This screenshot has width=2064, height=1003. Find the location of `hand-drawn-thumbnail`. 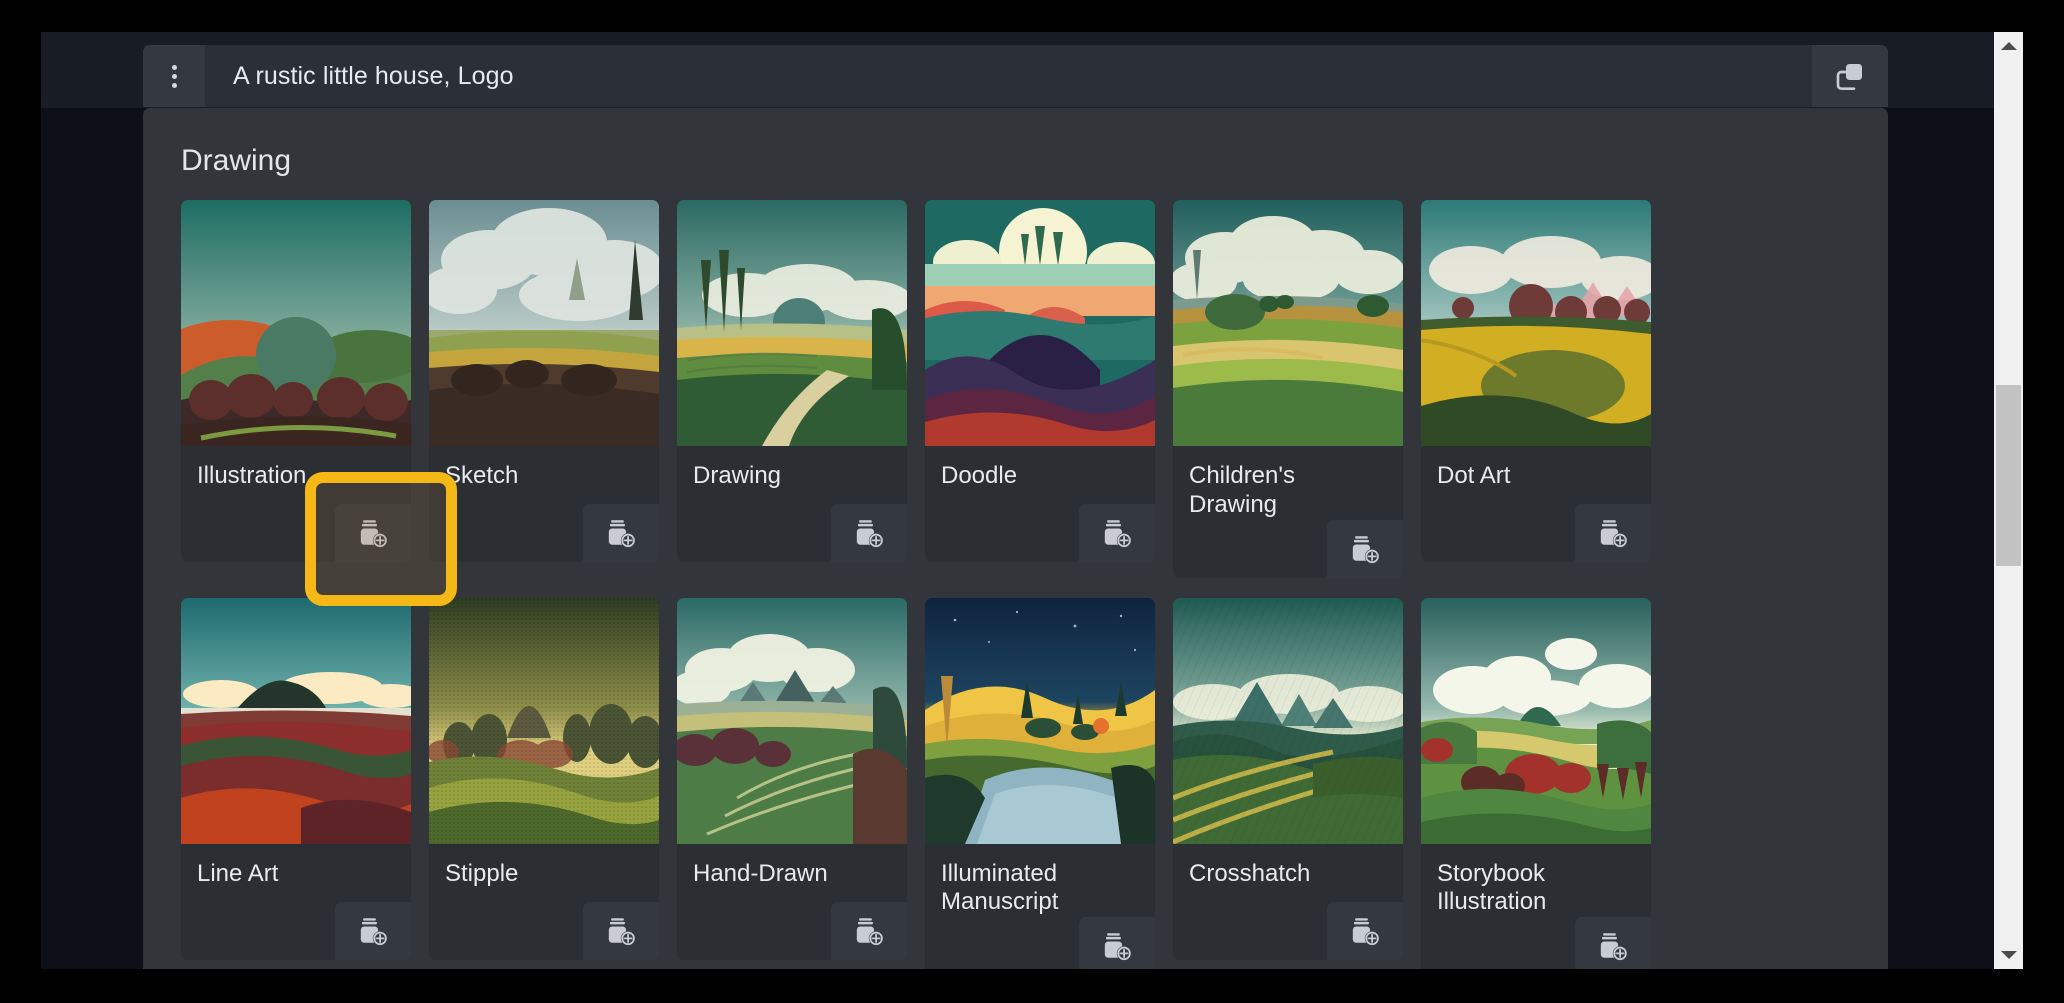

hand-drawn-thumbnail is located at coordinates (792, 720).